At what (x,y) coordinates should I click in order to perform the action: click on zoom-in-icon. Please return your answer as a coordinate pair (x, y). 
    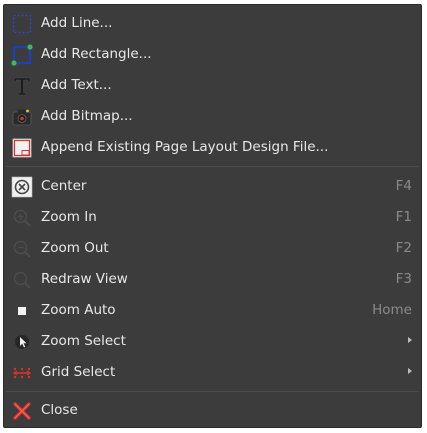
    Looking at the image, I should click on (22, 218).